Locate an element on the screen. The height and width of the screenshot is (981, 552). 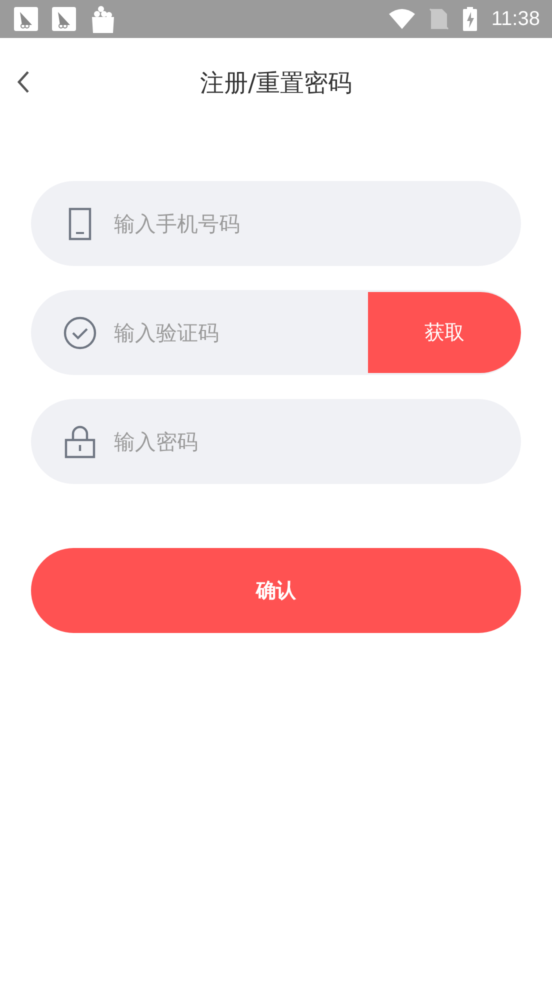
check-circle-icon is located at coordinates (80, 333).